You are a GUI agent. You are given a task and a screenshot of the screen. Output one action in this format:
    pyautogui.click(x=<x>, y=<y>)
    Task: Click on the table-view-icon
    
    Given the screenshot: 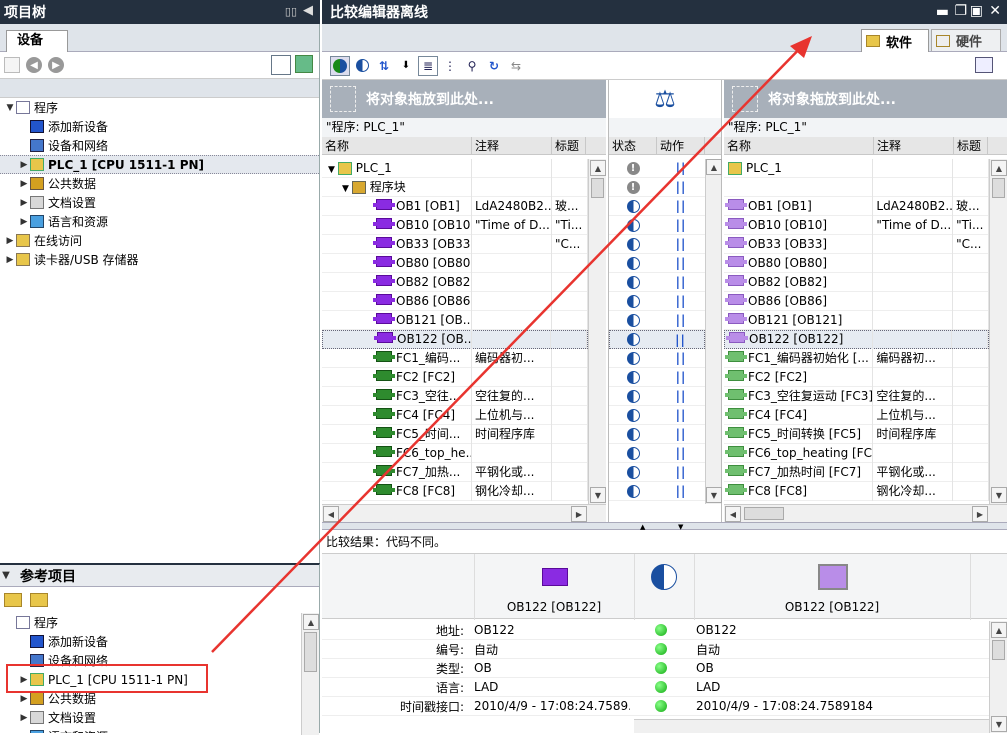 What is the action you would take?
    pyautogui.click(x=304, y=64)
    